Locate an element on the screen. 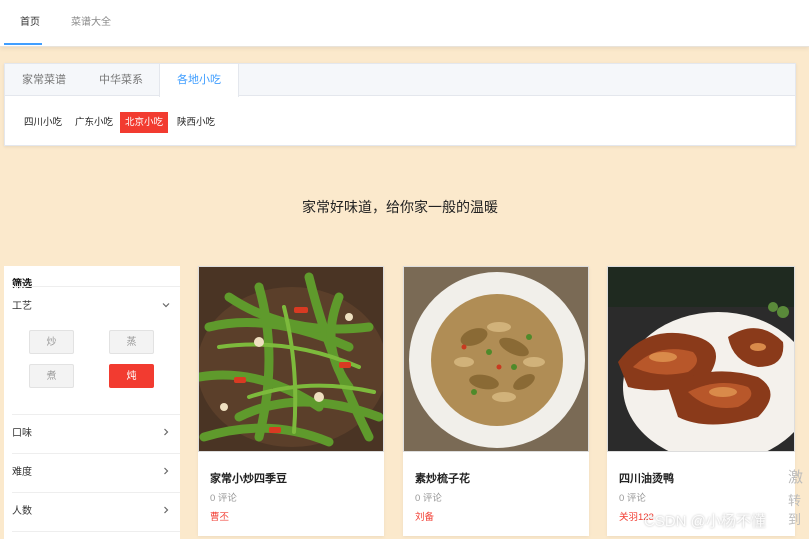 Image resolution: width=809 pixels, height=539 pixels. sub-beijing-snacks: 北京小吃 is located at coordinates (144, 122).